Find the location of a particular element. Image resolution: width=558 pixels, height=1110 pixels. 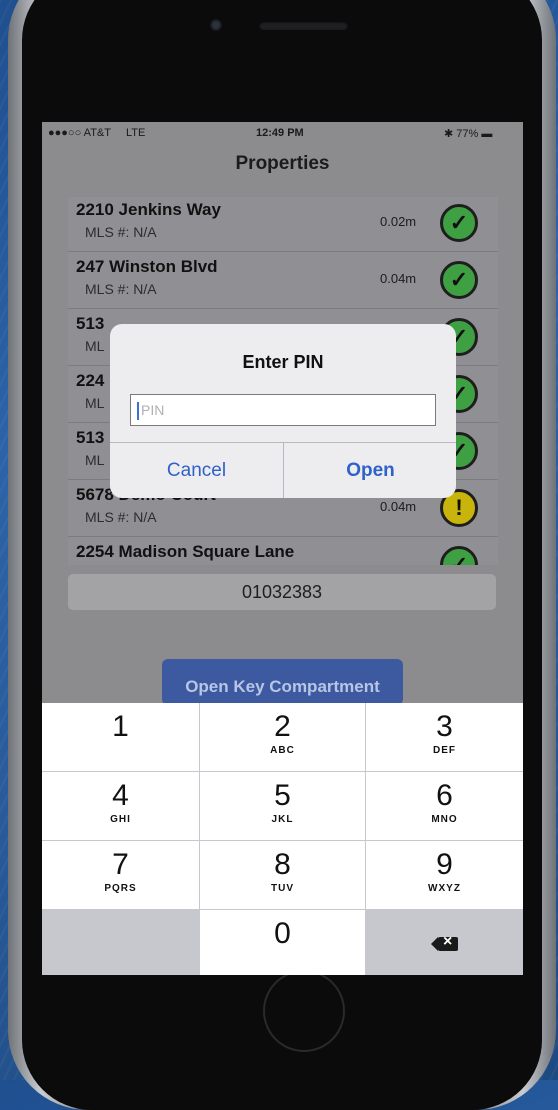

dialog-title: Enter PIN is located at coordinates (283, 362).